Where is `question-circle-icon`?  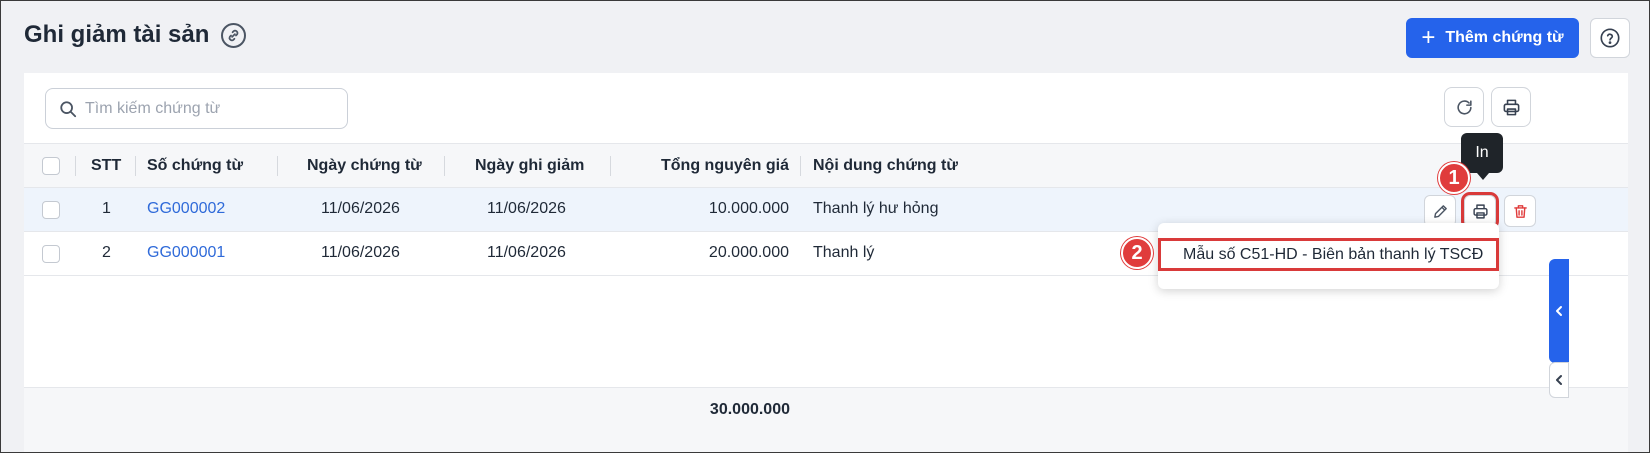 question-circle-icon is located at coordinates (1610, 38).